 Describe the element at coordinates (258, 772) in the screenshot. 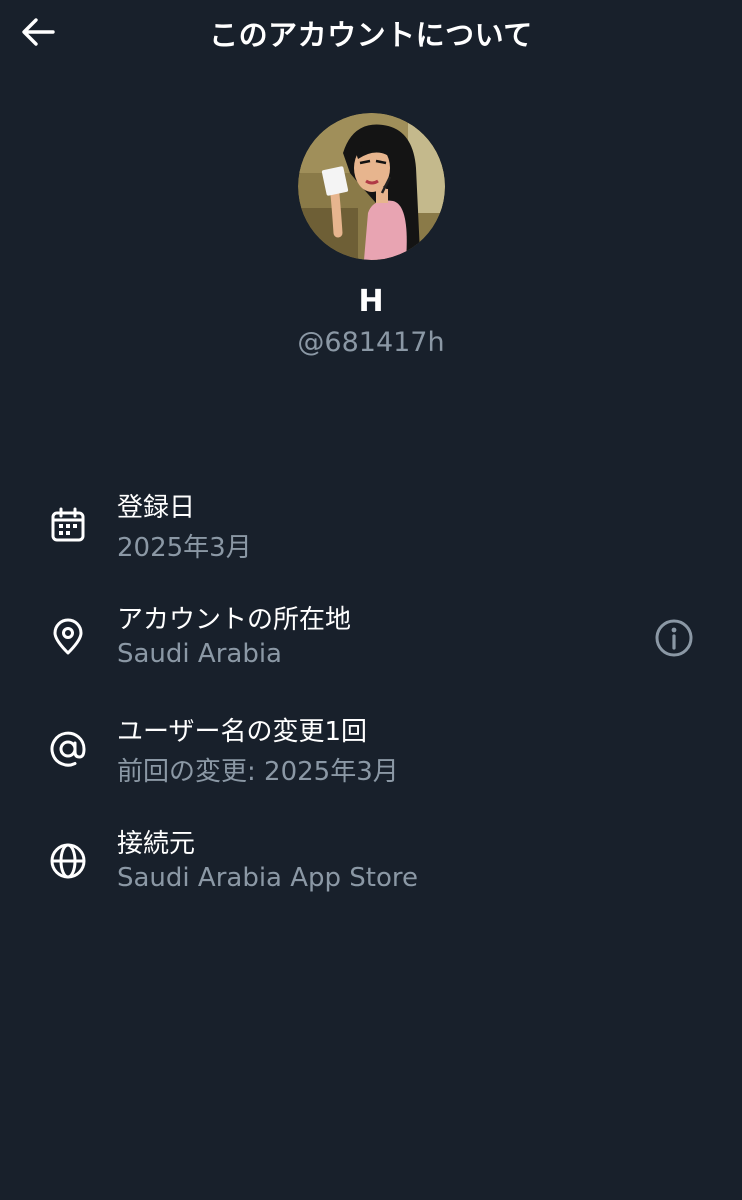

I see `username-change-value: 前回の変更: 2025年3月` at that location.